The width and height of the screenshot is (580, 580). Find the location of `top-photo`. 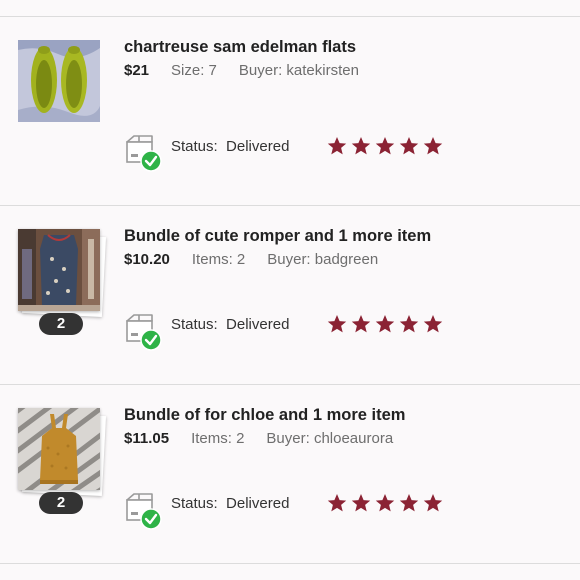

top-photo is located at coordinates (59, 449).